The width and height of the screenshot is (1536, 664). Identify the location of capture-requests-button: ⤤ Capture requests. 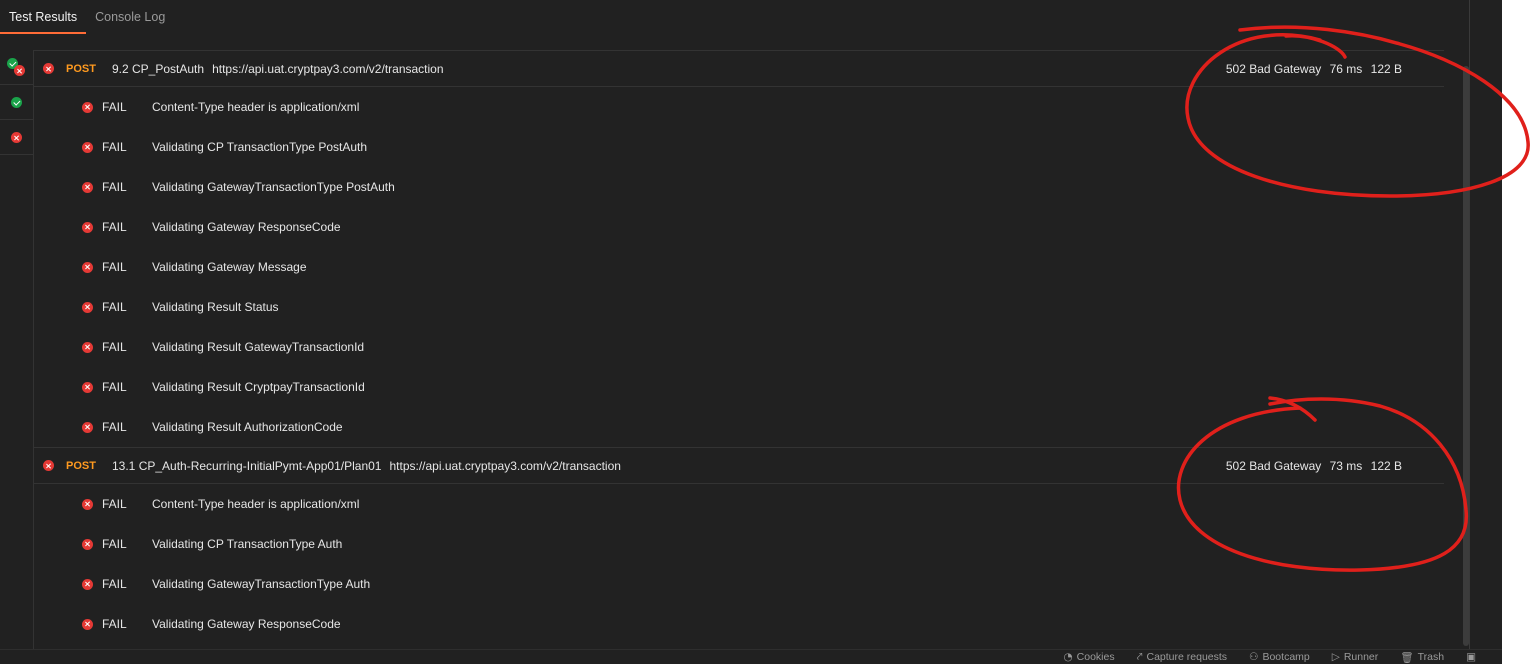
(1182, 657).